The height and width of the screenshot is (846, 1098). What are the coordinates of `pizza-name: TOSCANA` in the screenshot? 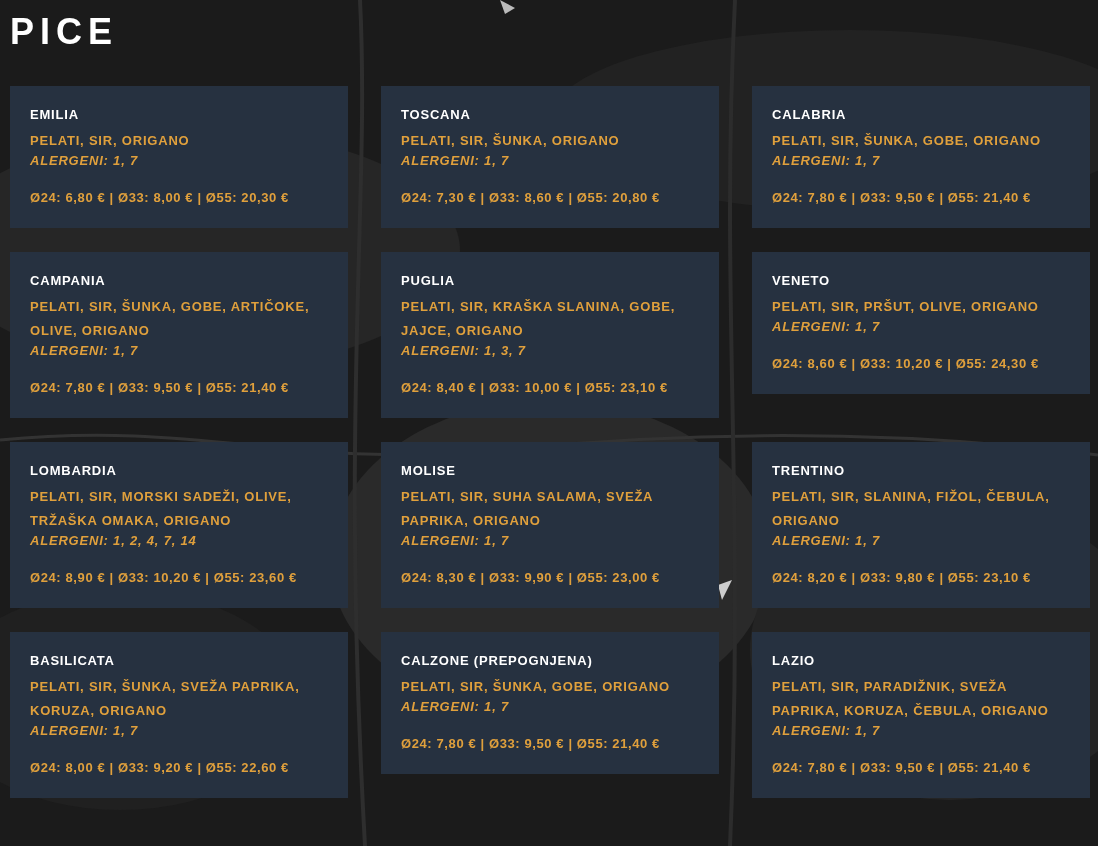 It's located at (436, 115).